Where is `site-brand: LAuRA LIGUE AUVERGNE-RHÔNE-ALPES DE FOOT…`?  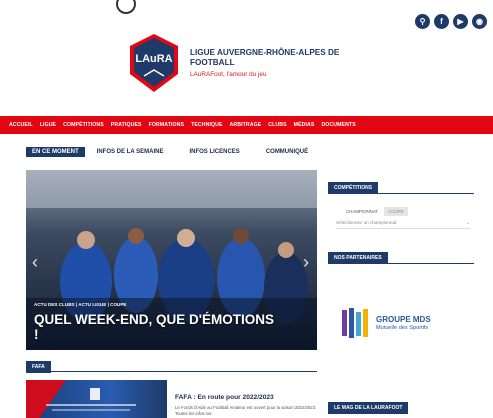 site-brand: LAuRA LIGUE AUVERGNE-RHÔNE-ALPES DE FOOT… is located at coordinates (248, 63).